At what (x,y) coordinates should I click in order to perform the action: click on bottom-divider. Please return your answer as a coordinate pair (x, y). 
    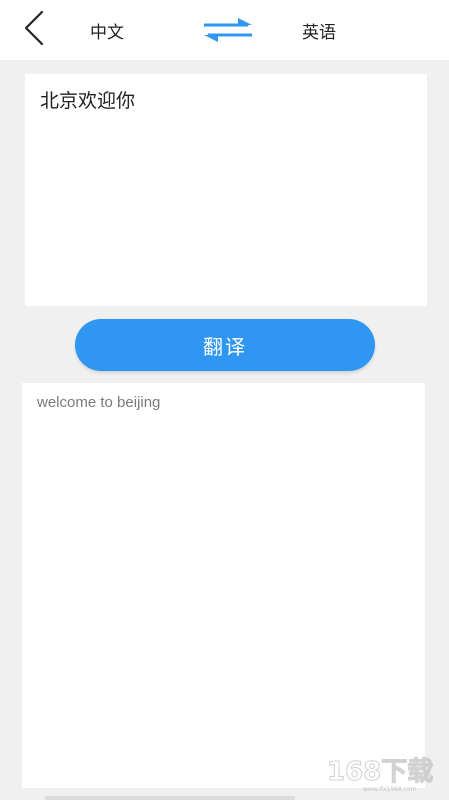
    Looking at the image, I should click on (170, 798).